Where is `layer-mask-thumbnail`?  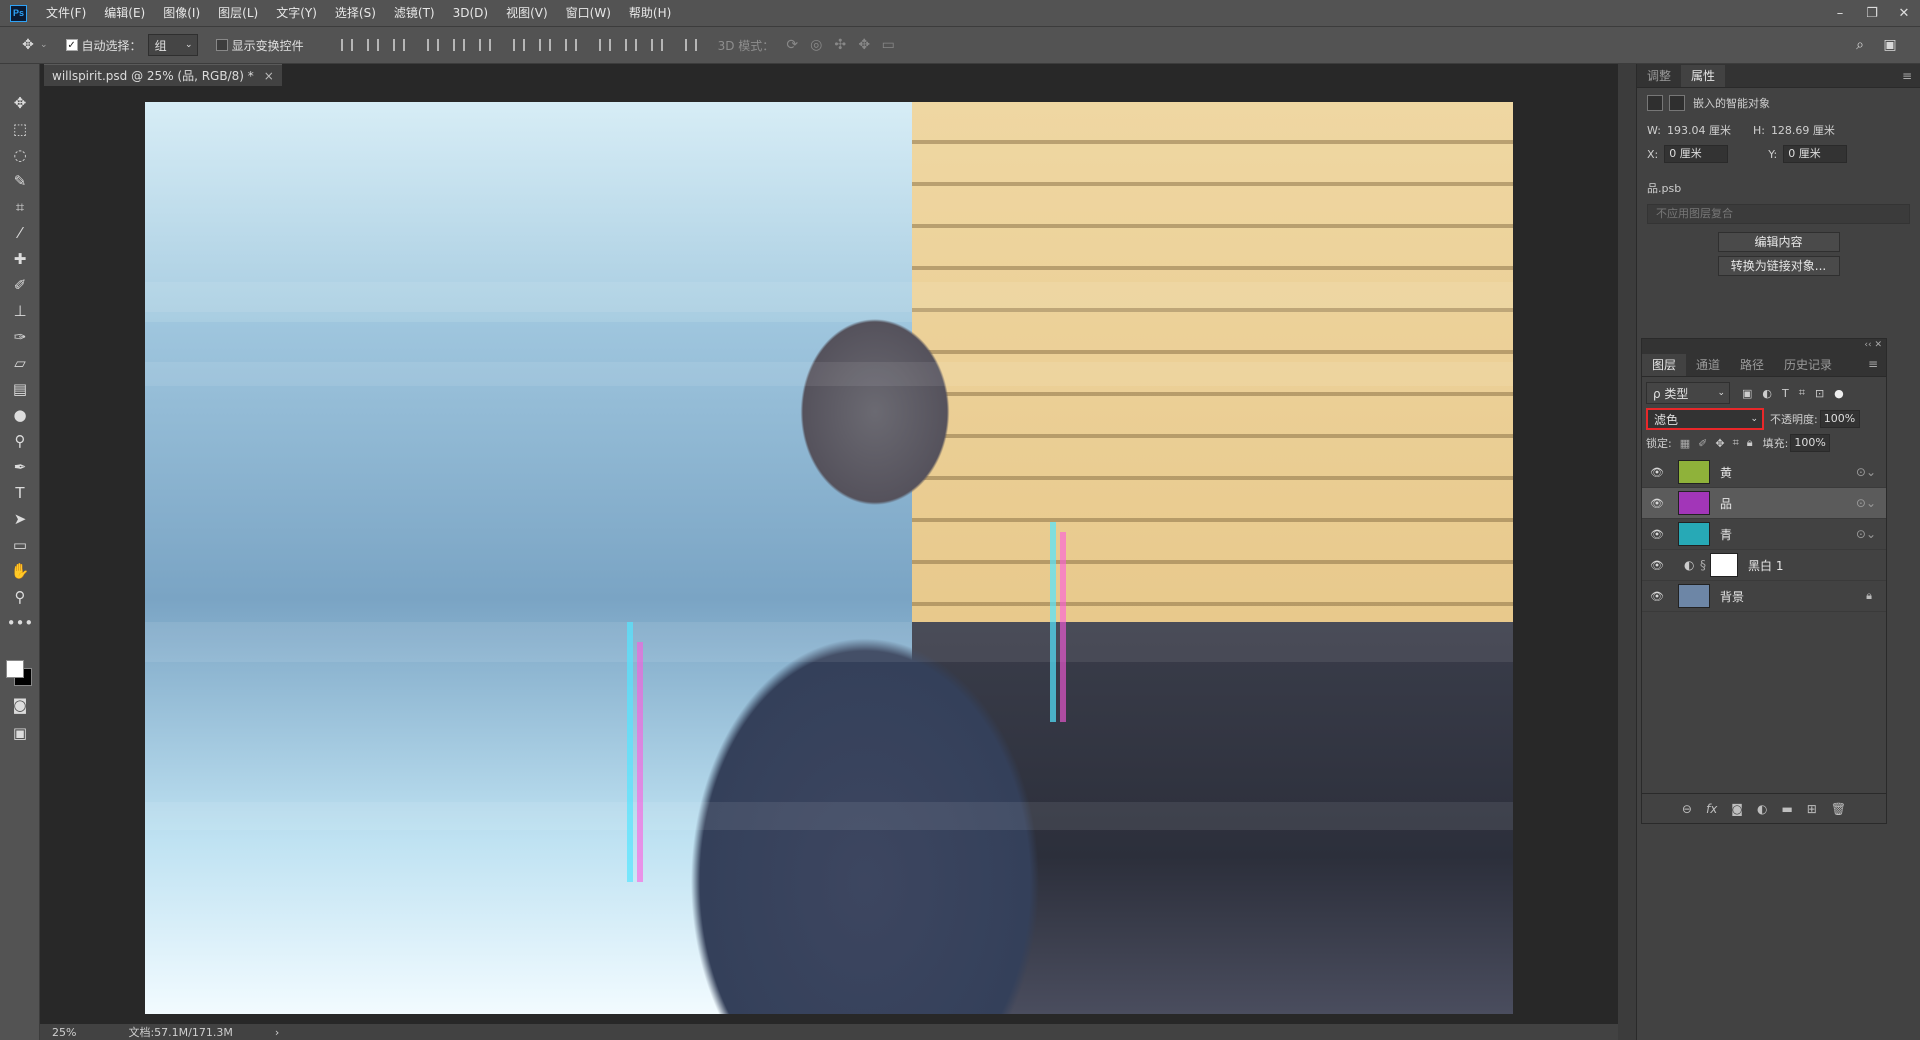 layer-mask-thumbnail is located at coordinates (1724, 565).